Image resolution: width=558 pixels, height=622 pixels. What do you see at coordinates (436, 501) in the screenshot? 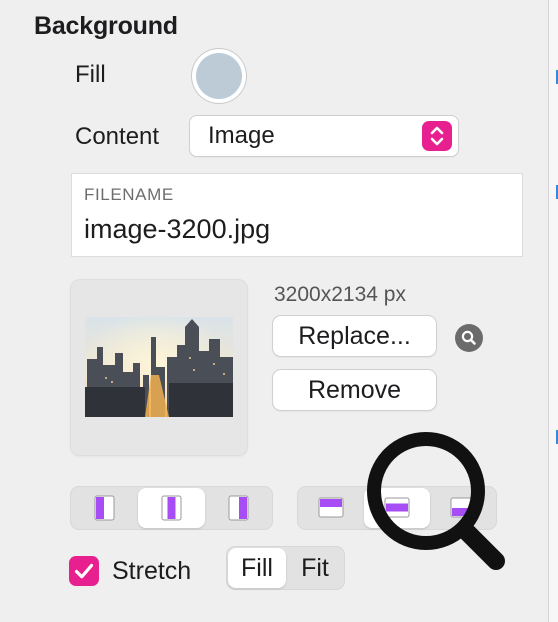
I see `magnifier-cursor-icon` at bounding box center [436, 501].